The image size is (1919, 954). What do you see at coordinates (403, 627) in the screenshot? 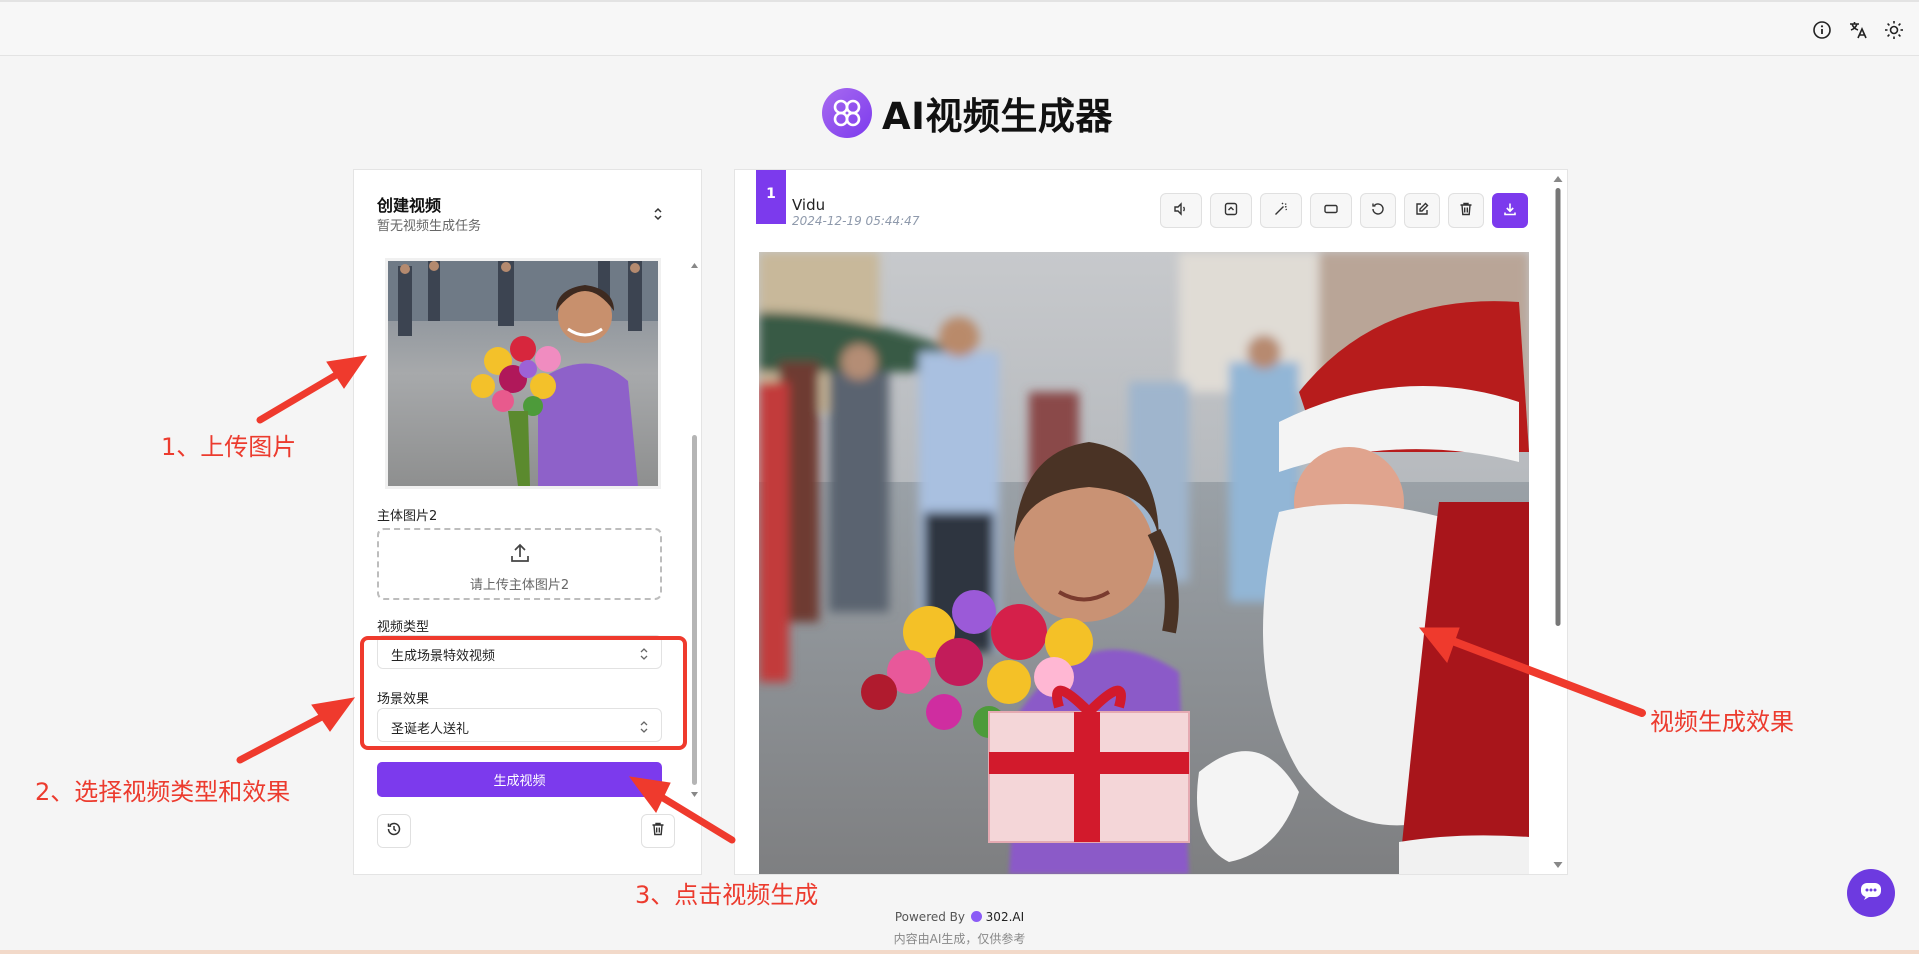
I see `video-type-label: 视频类型` at bounding box center [403, 627].